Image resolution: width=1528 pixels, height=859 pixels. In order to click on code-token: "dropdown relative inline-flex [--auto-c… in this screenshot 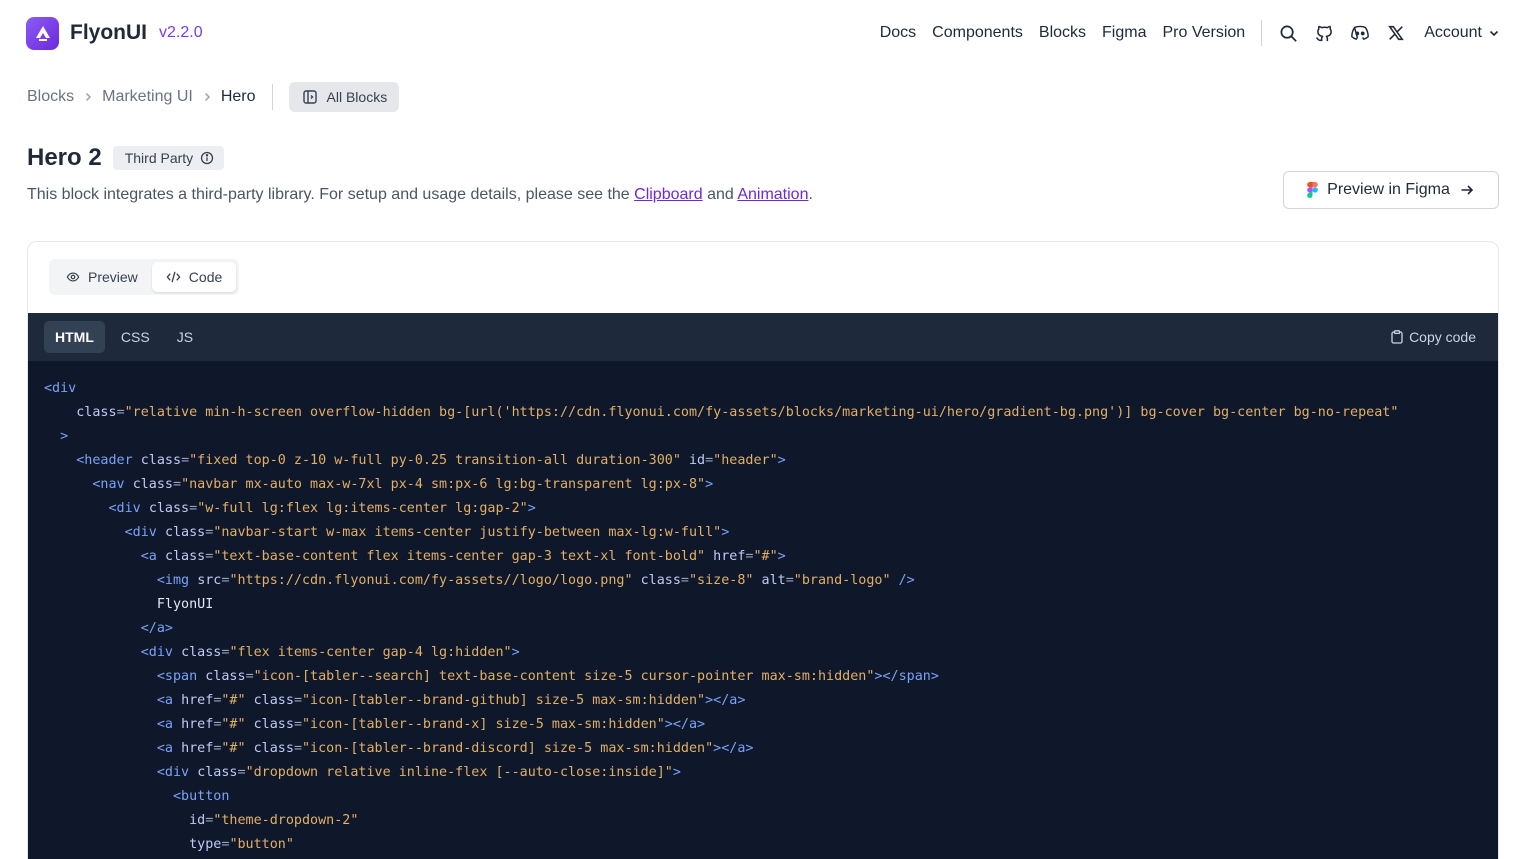, I will do `click(459, 772)`.